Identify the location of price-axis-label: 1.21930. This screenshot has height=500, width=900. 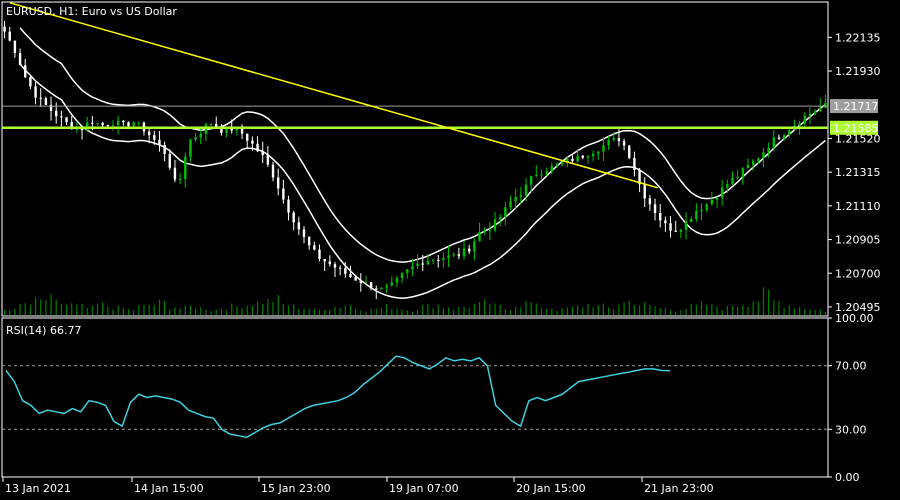
(858, 71).